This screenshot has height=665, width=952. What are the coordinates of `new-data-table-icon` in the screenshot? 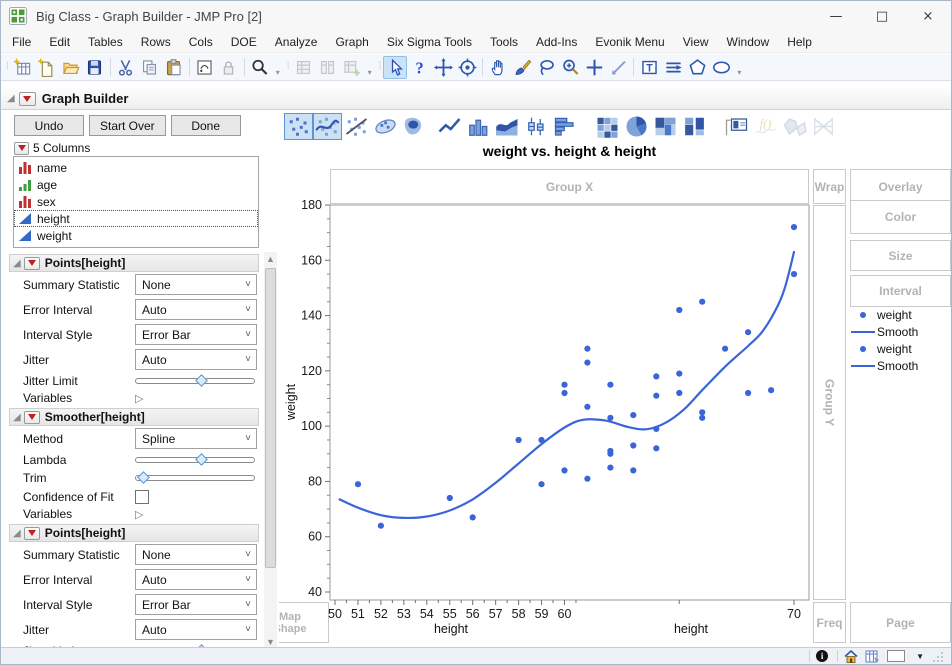 It's located at (23, 67).